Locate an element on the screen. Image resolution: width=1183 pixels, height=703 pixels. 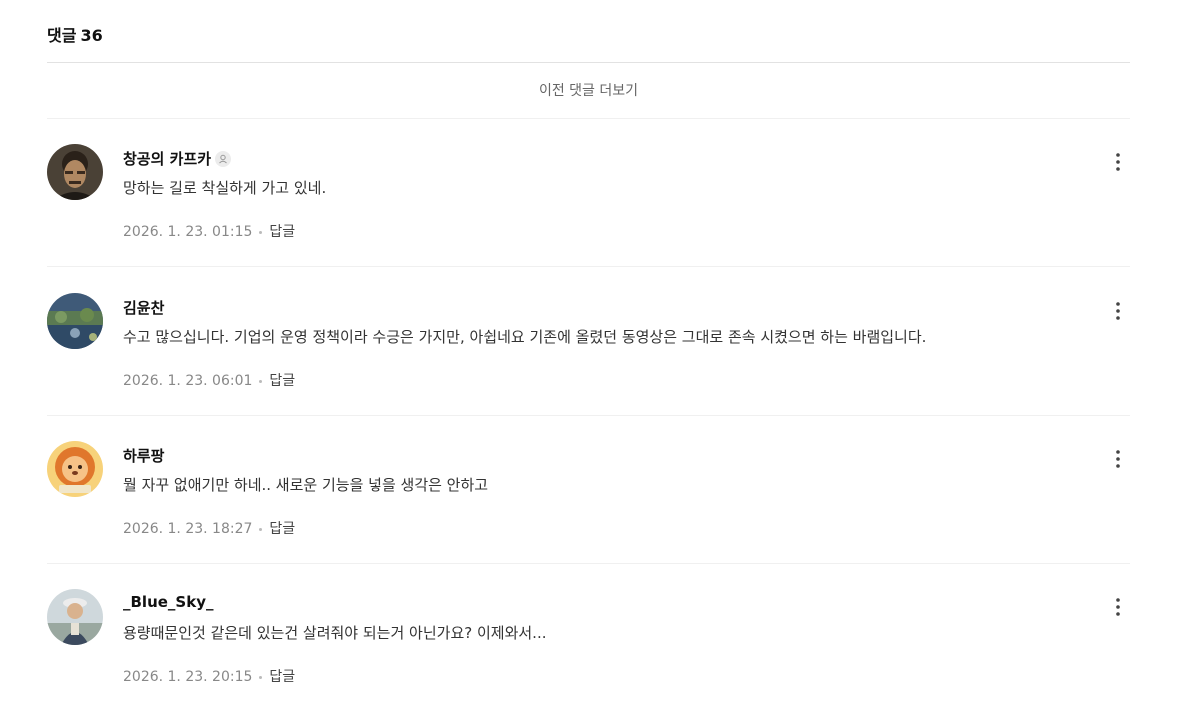
comment-author-name: 창공의 카프카 is located at coordinates (167, 159).